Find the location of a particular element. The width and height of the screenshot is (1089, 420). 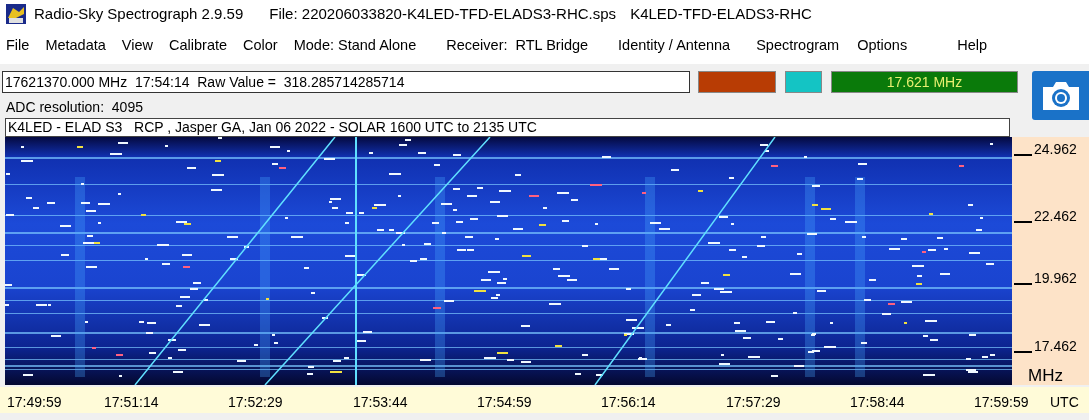

app-logo-icon is located at coordinates (16, 14).